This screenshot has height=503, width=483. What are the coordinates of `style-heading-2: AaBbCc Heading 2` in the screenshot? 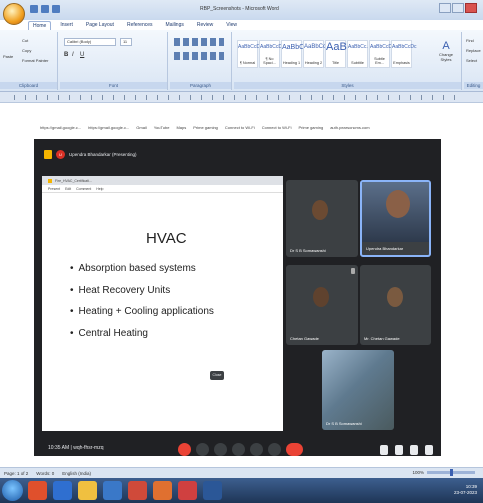 It's located at (314, 54).